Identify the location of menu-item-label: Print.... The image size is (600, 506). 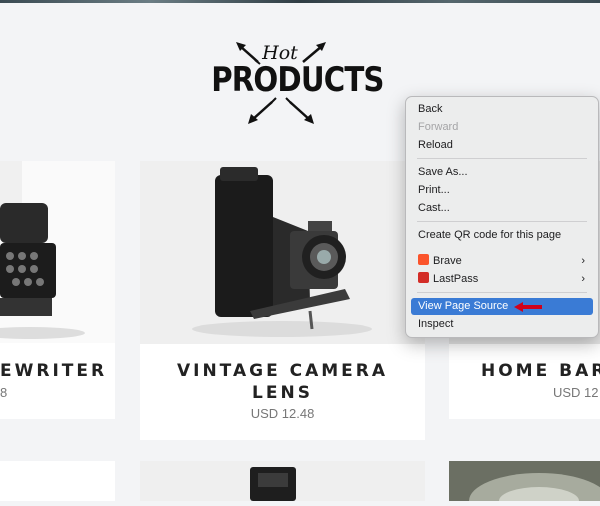
(434, 190).